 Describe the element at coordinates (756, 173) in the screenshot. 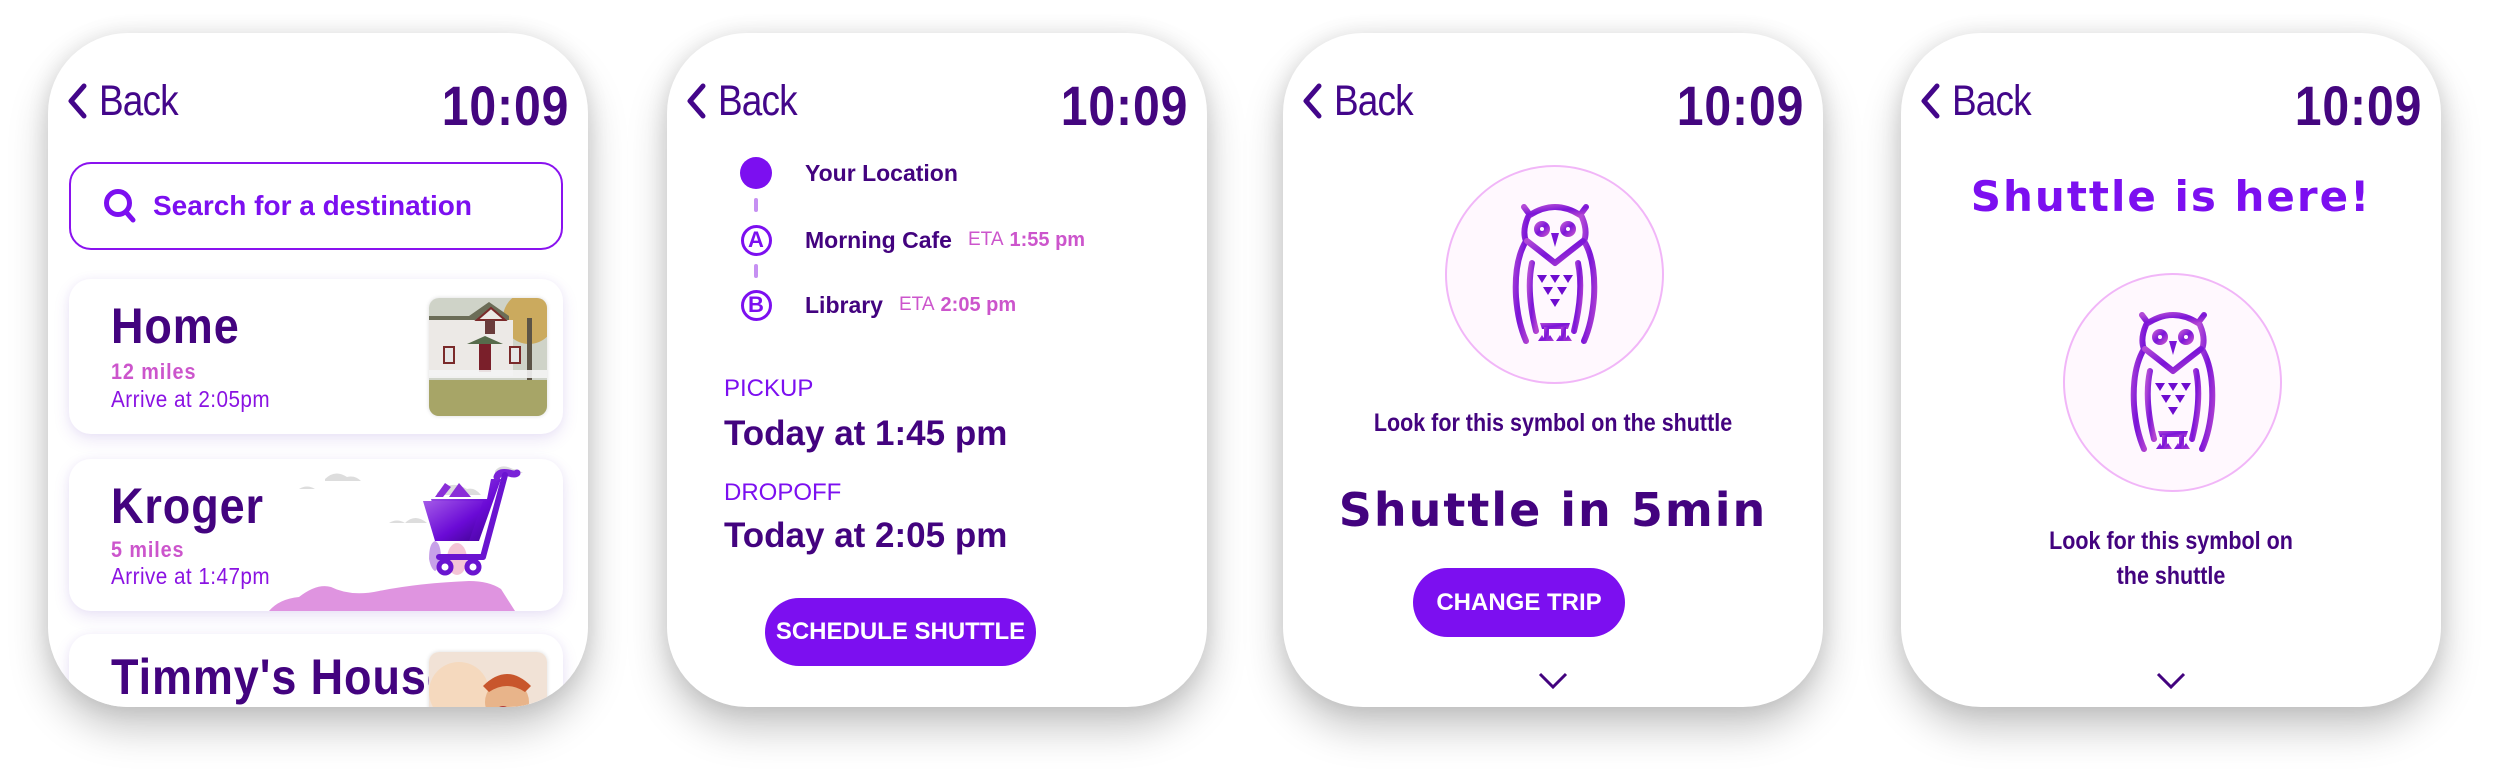

I see `location-dot-icon` at that location.